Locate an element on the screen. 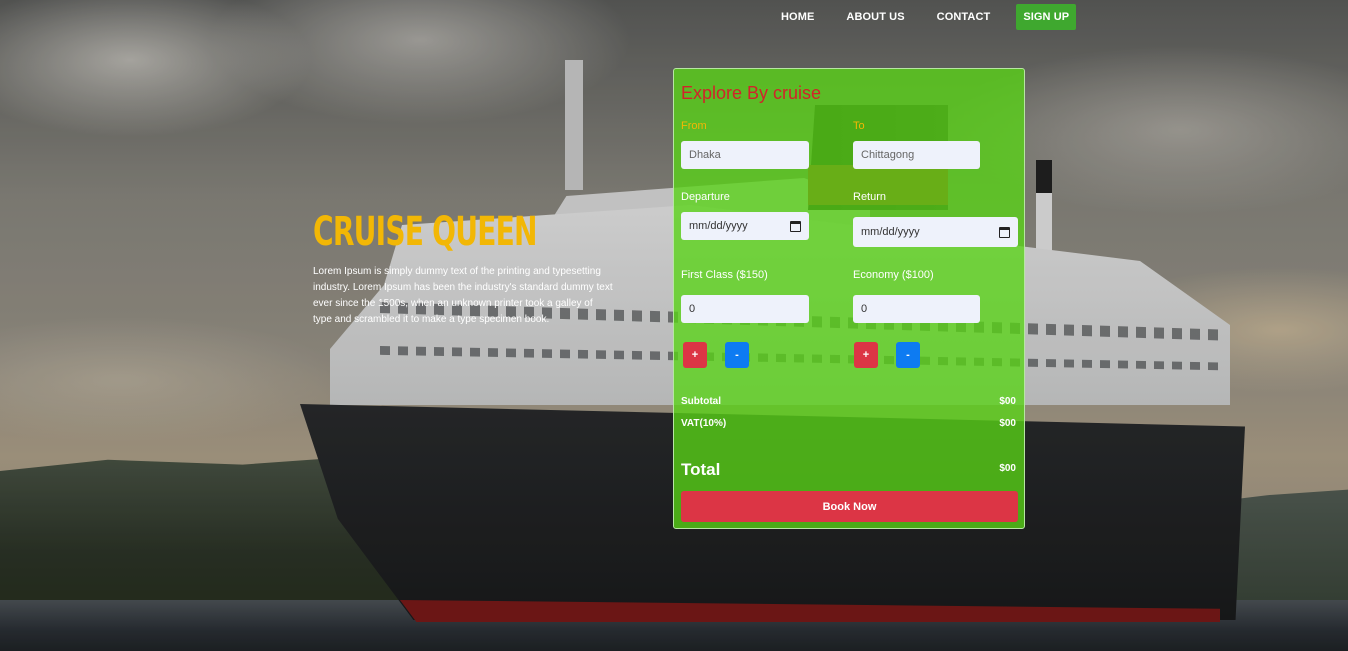 This screenshot has height=651, width=1348. departure-label: Departure is located at coordinates (705, 197).